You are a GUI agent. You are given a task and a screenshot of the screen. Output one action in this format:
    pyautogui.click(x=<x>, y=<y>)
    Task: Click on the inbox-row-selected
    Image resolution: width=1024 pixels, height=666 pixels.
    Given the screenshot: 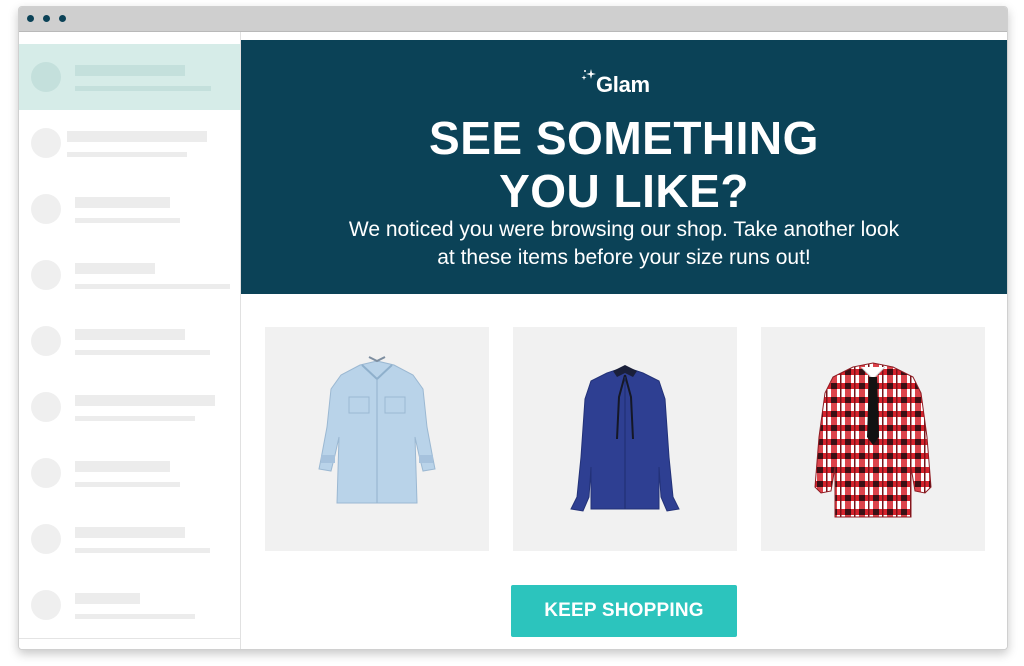 What is the action you would take?
    pyautogui.click(x=129, y=77)
    